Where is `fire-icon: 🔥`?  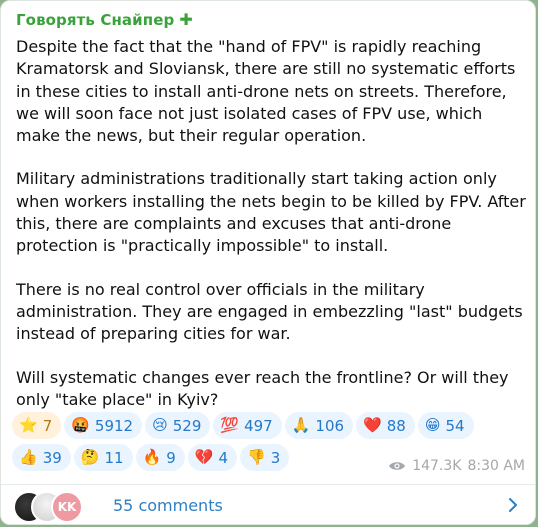
fire-icon: 🔥 is located at coordinates (152, 457).